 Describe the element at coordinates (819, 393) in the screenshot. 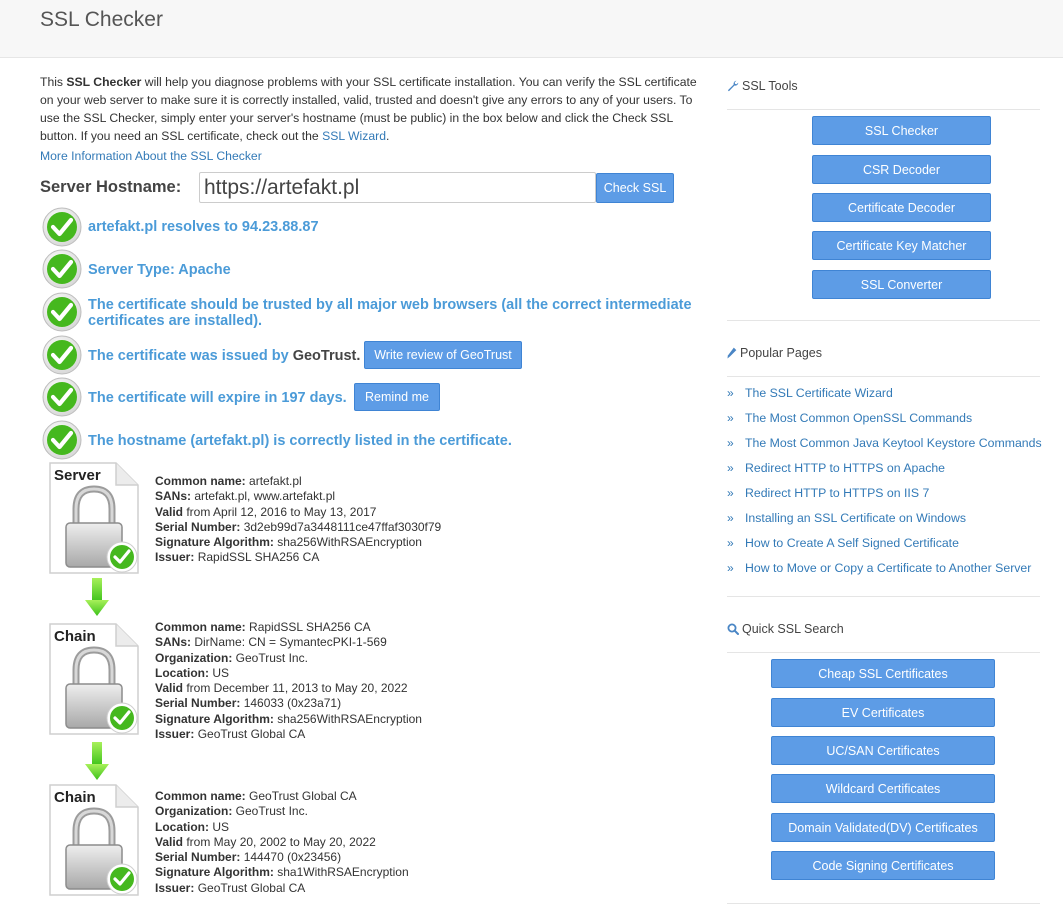

I see `popular-link: The SSL Certificate Wizard` at that location.